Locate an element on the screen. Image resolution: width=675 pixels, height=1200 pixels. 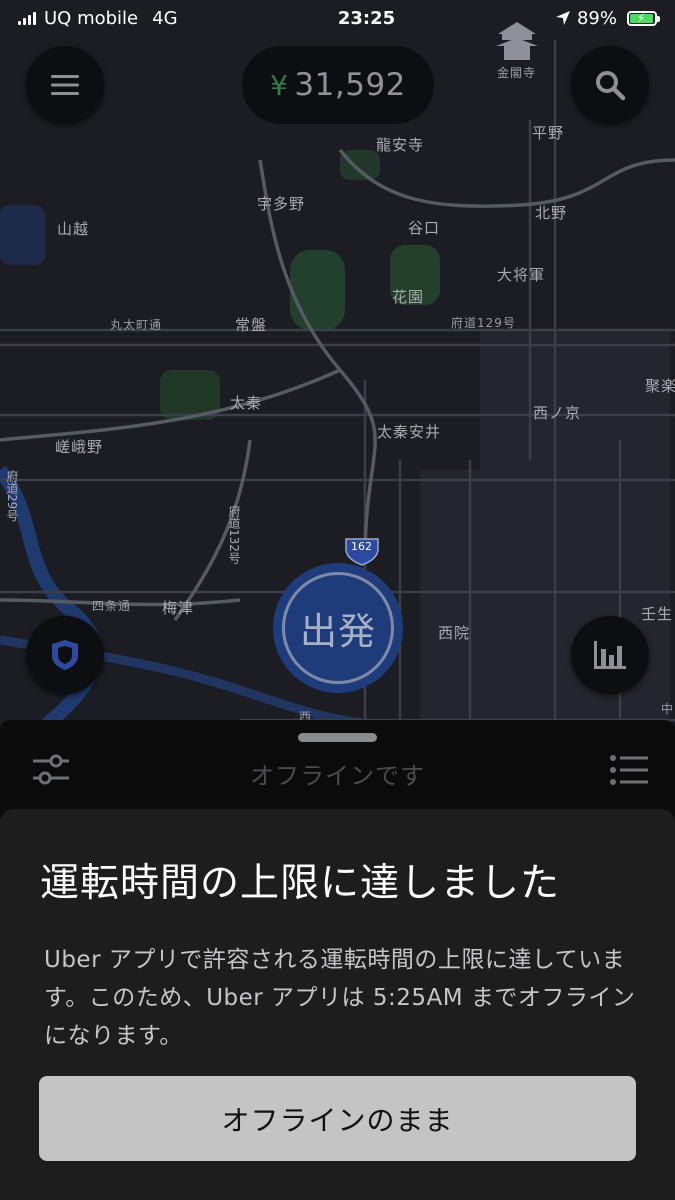
map-label-juraku: 聚楽 is located at coordinates (660, 386).